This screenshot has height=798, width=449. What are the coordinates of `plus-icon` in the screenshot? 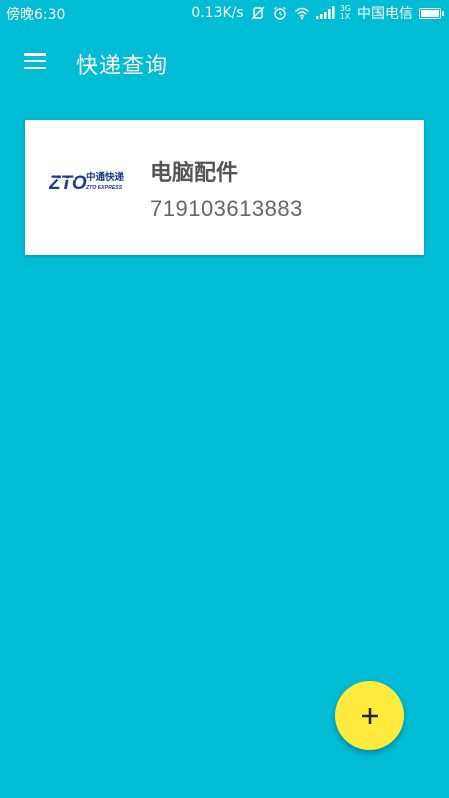 It's located at (369, 715).